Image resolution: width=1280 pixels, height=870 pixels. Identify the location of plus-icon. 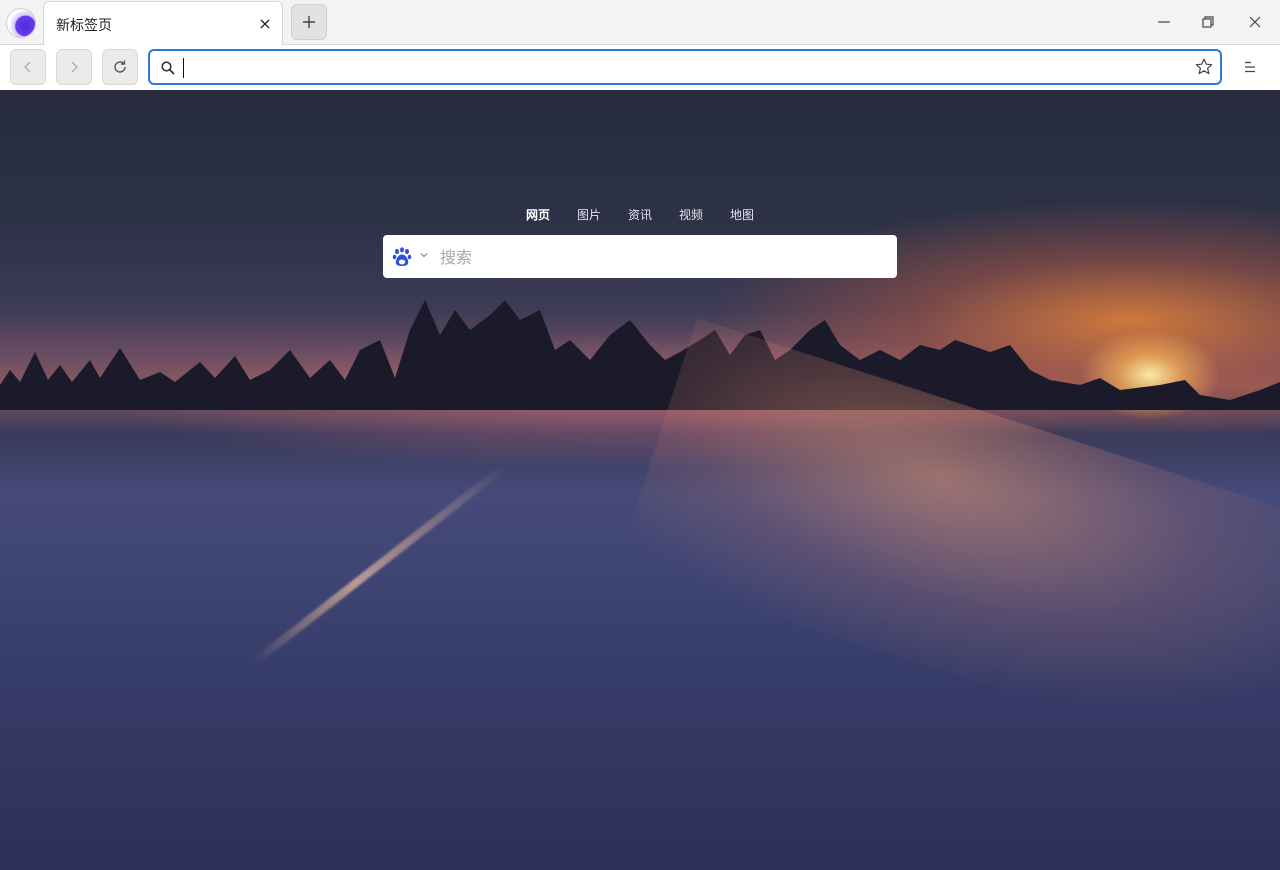
(309, 22).